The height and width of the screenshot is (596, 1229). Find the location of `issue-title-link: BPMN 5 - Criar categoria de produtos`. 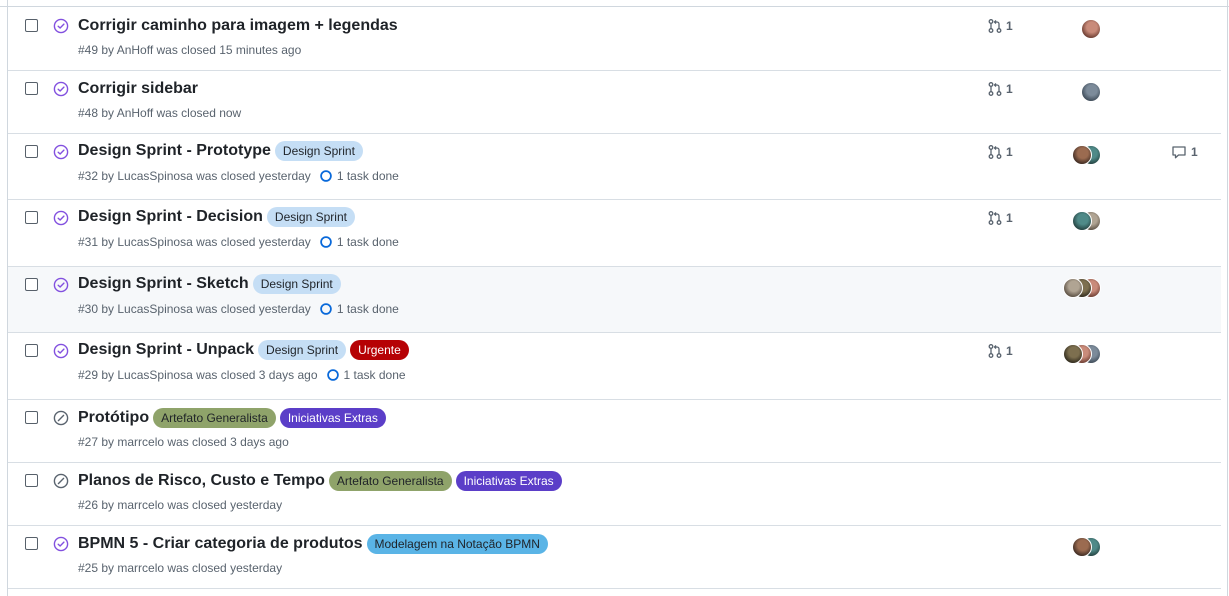

issue-title-link: BPMN 5 - Criar categoria de produtos is located at coordinates (220, 544).